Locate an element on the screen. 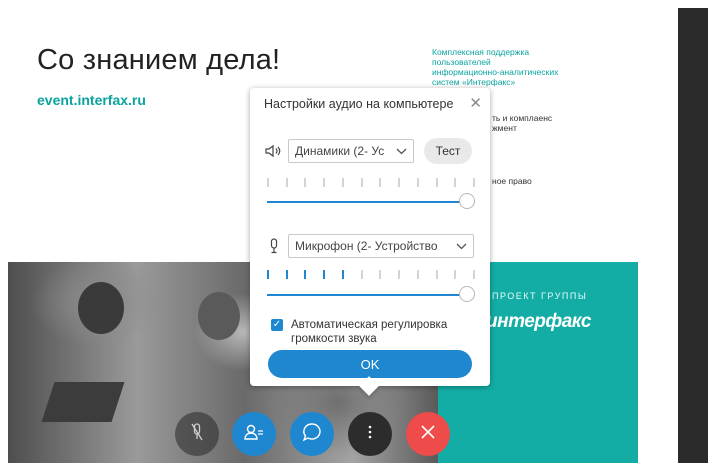  test-speaker-button: Тест is located at coordinates (448, 151).